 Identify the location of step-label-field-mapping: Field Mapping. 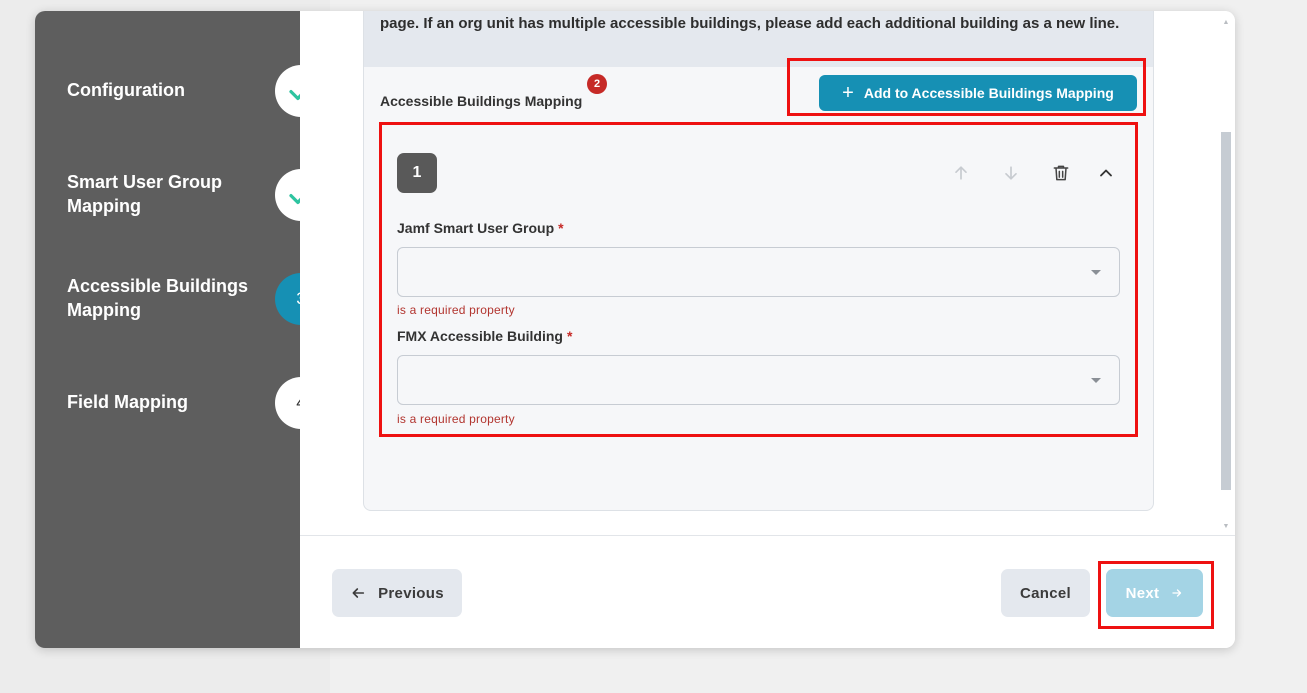
(127, 402).